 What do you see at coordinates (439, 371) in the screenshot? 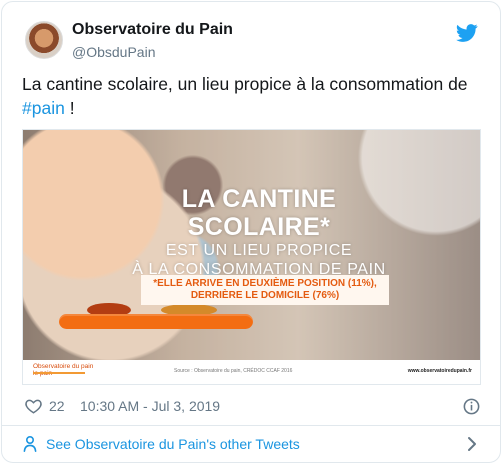
I see `website-text: www.observatoiredupain.fr` at bounding box center [439, 371].